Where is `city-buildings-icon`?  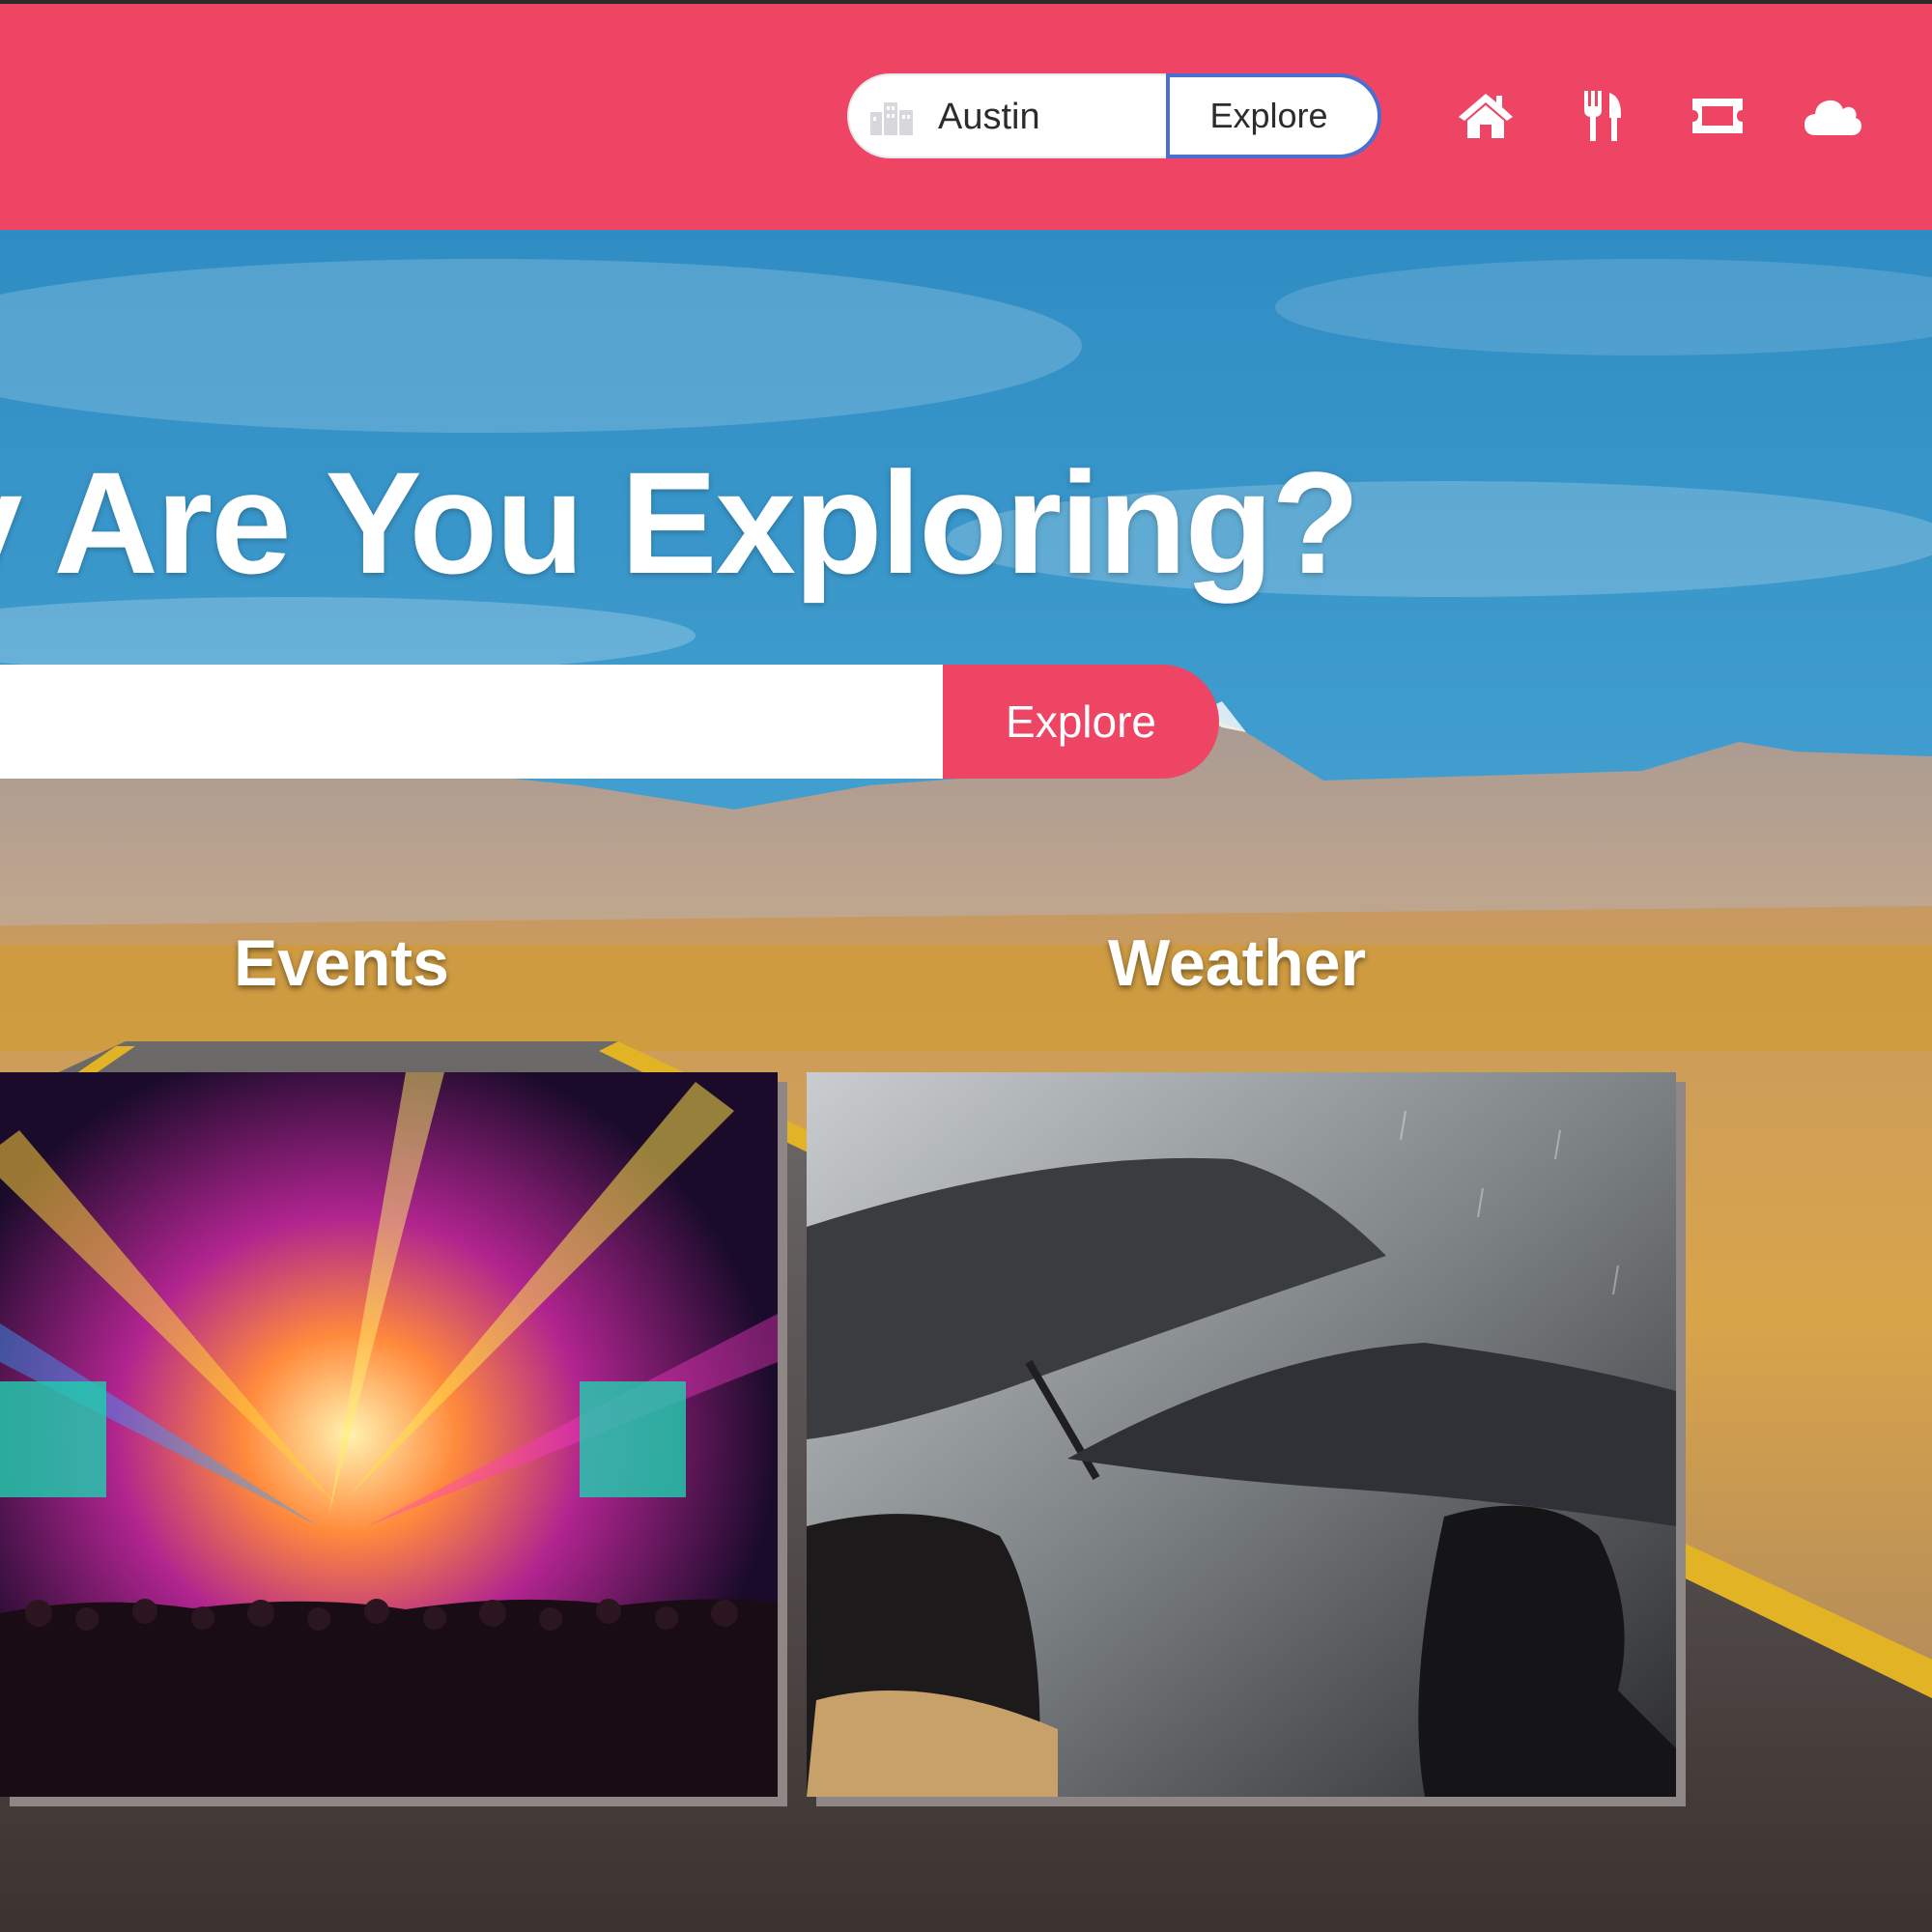 city-buildings-icon is located at coordinates (892, 118).